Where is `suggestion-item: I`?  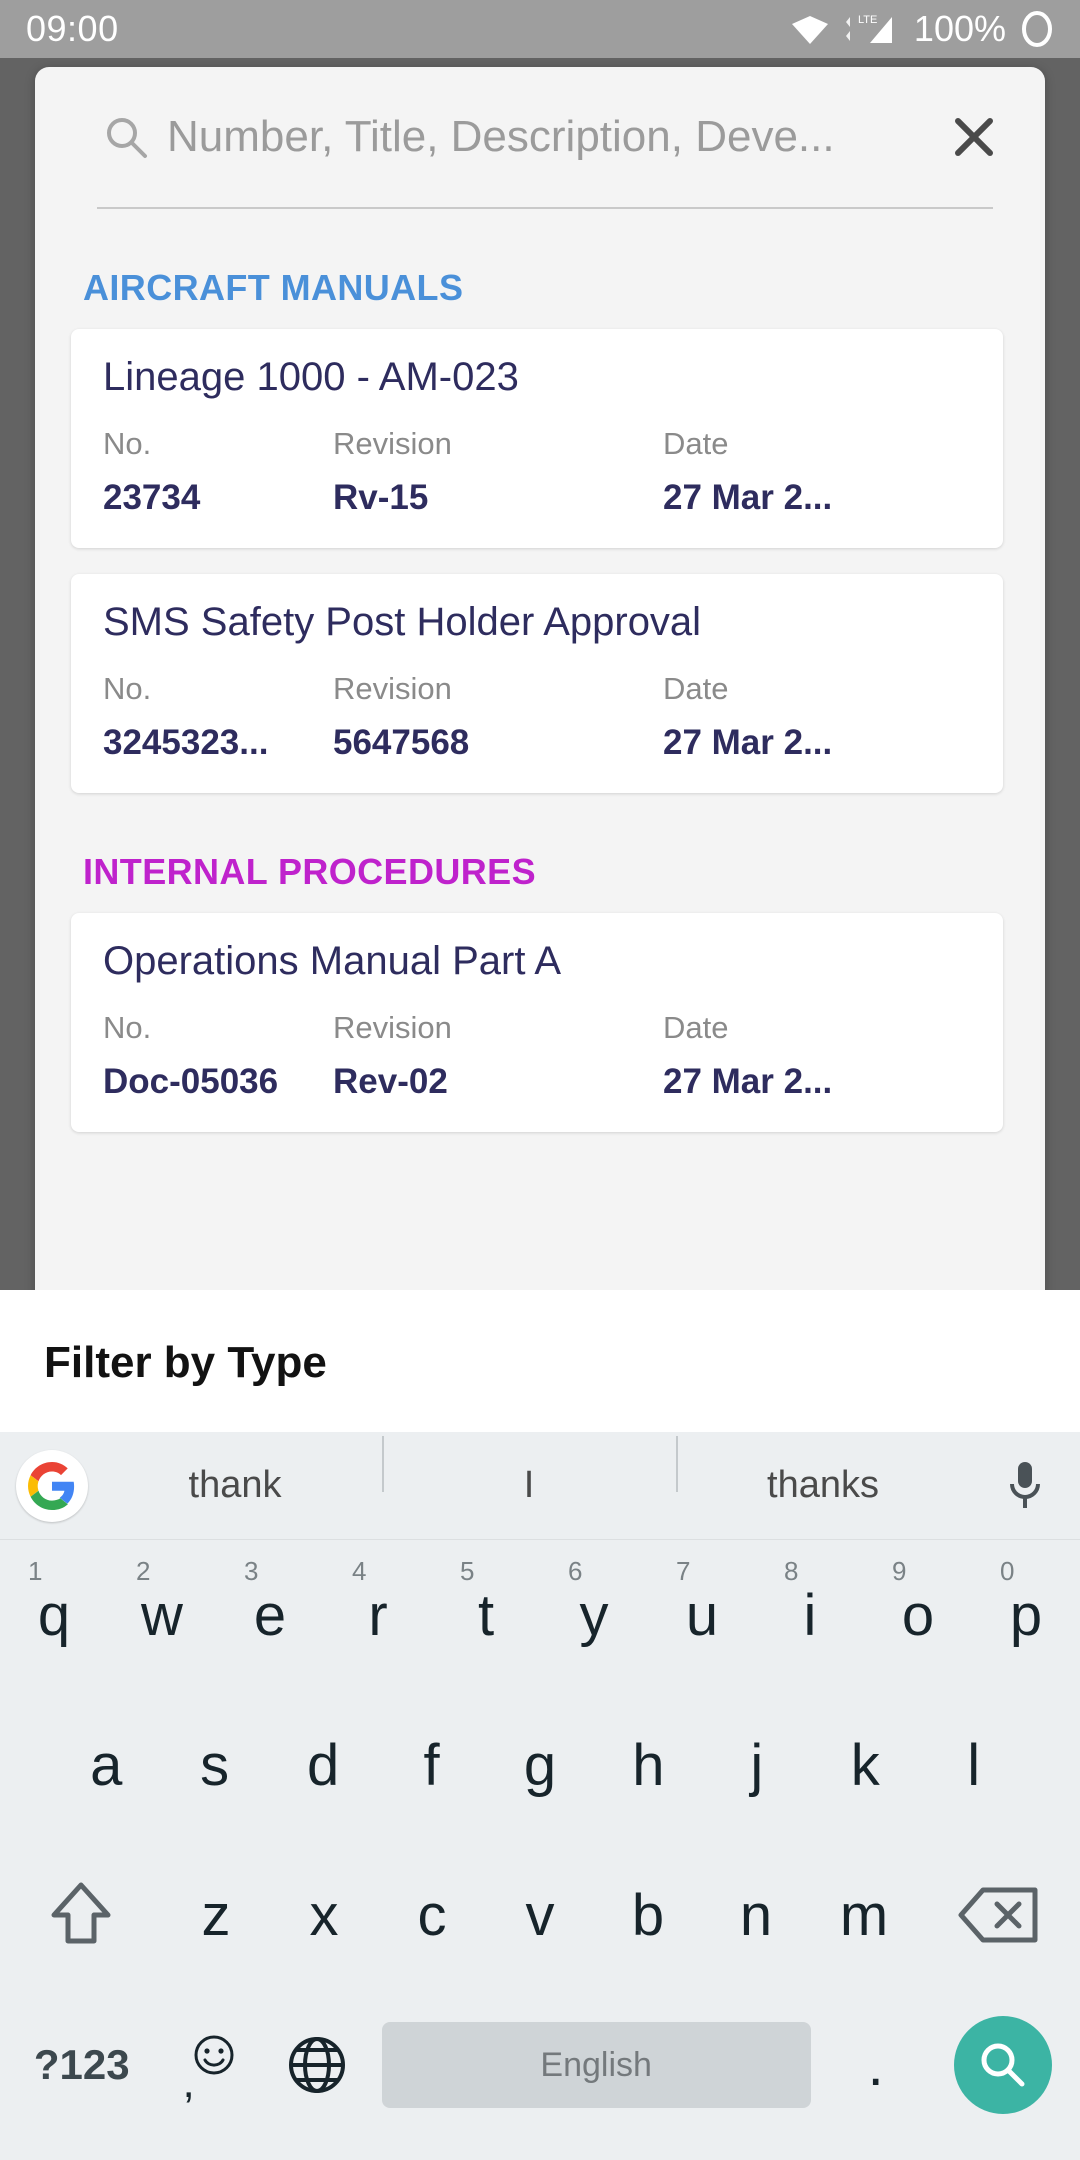
suggestion-item: I is located at coordinates (529, 1471).